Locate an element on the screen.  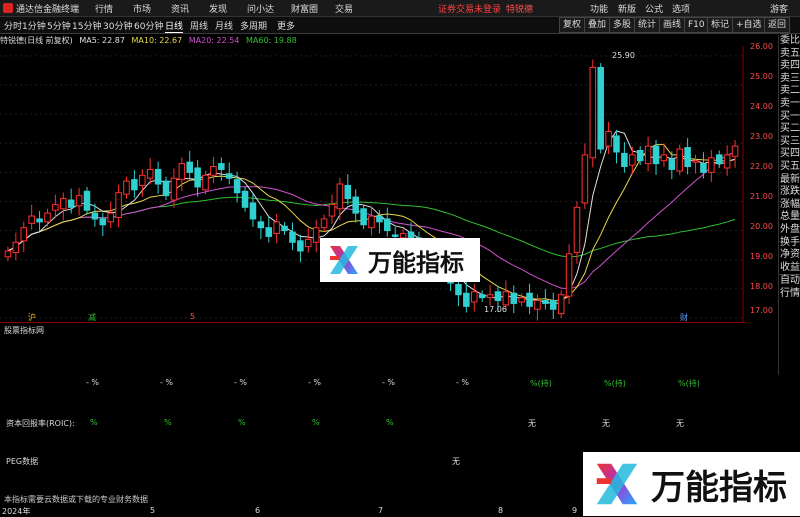
sidebar-item: 委比 is located at coordinates (789, 41).